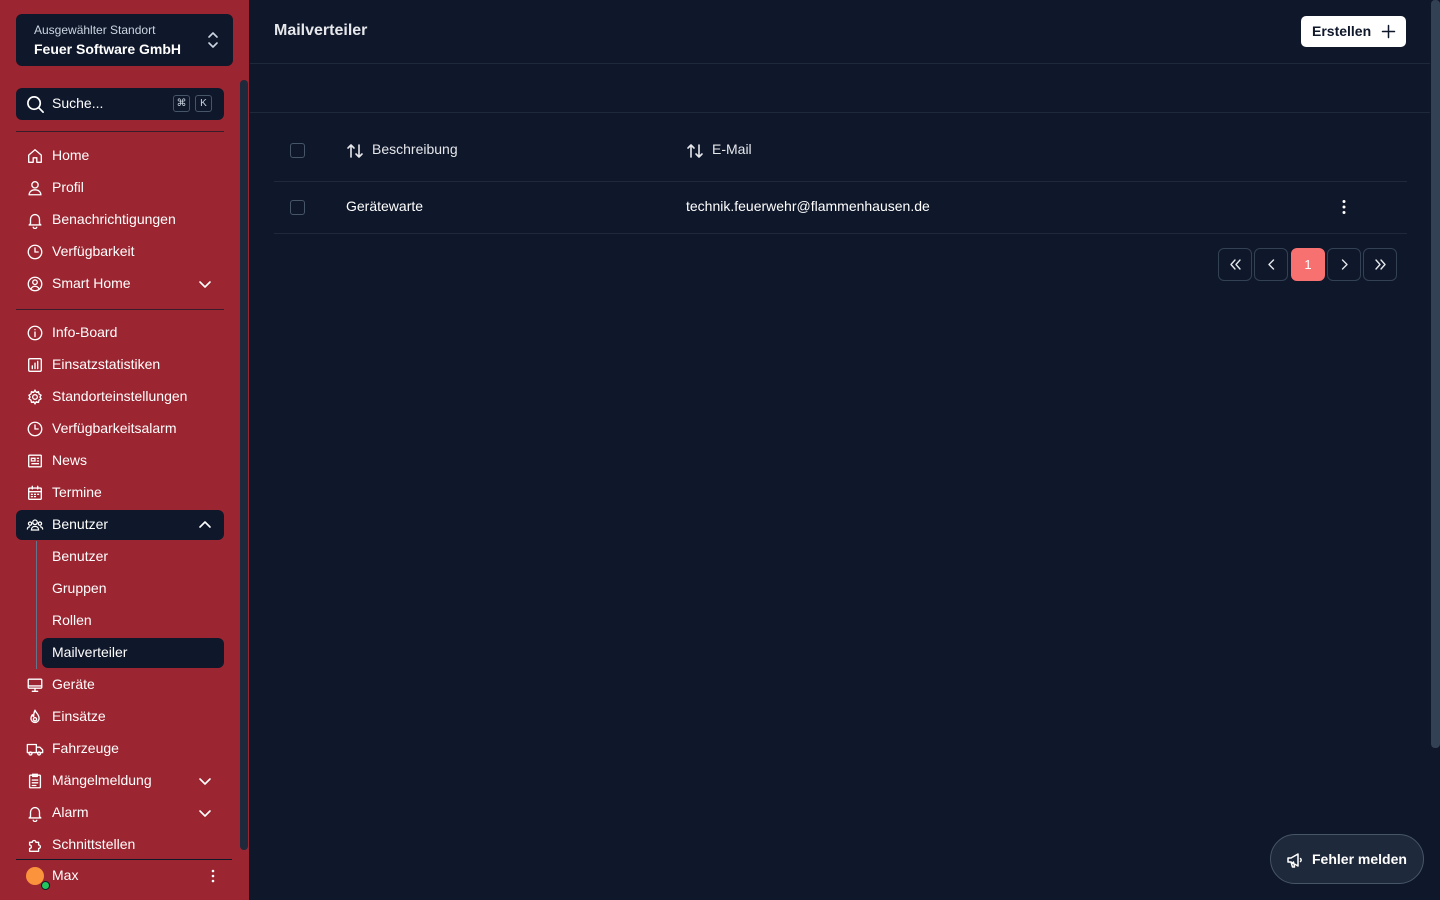 The width and height of the screenshot is (1440, 900). I want to click on search-input: Suche... ⌘ K, so click(120, 104).